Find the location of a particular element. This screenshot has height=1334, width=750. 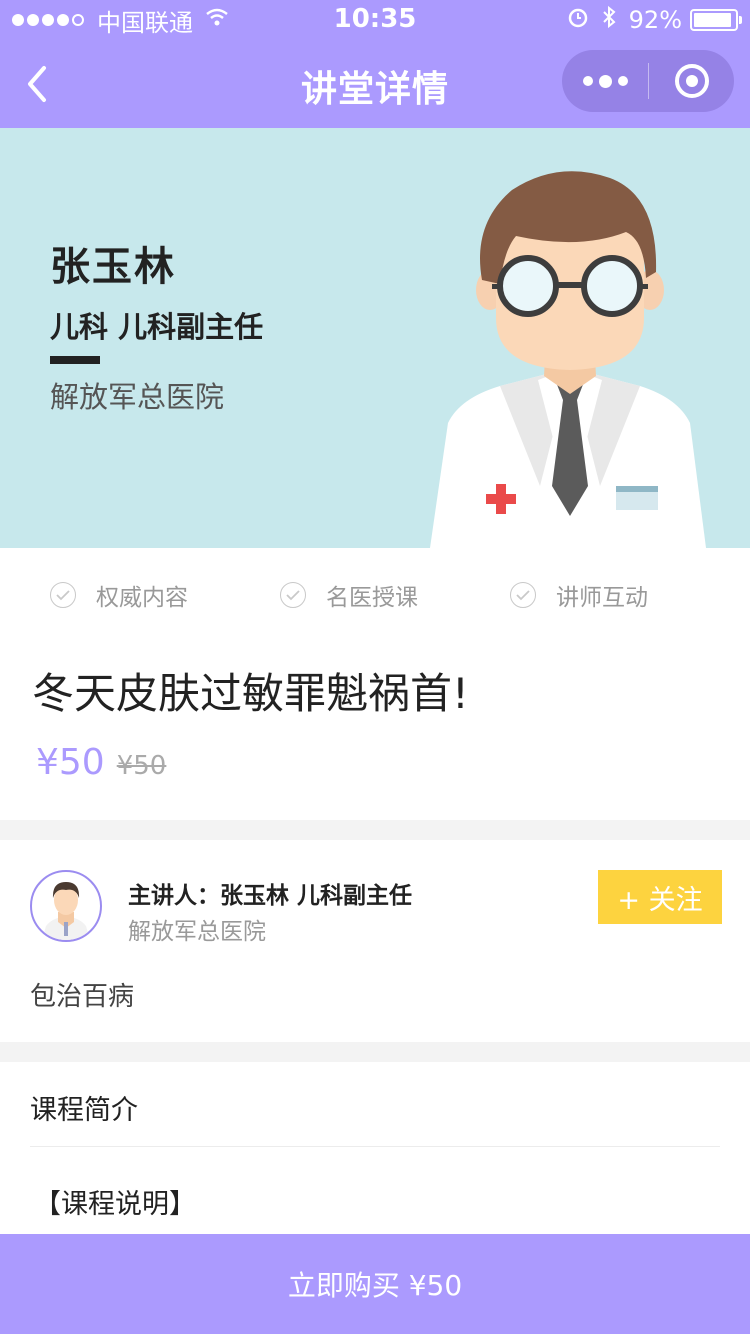

intro-subheading: 【课程说明】 is located at coordinates (115, 1204).